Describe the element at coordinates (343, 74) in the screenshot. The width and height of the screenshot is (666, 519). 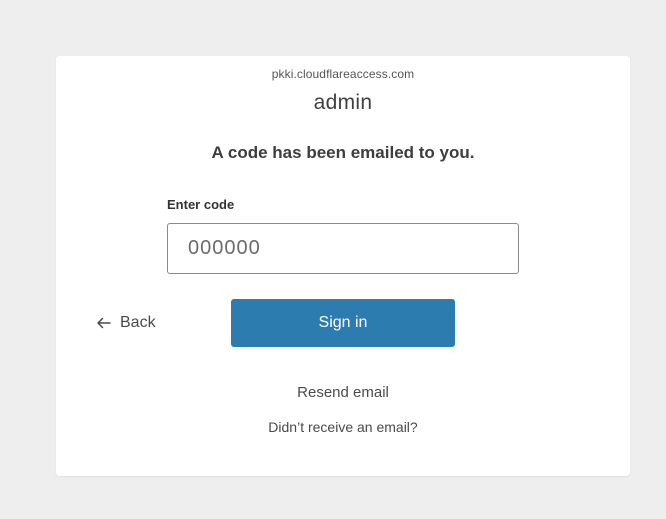
I see `access-domain: pkki.cloudflareaccess.com` at that location.